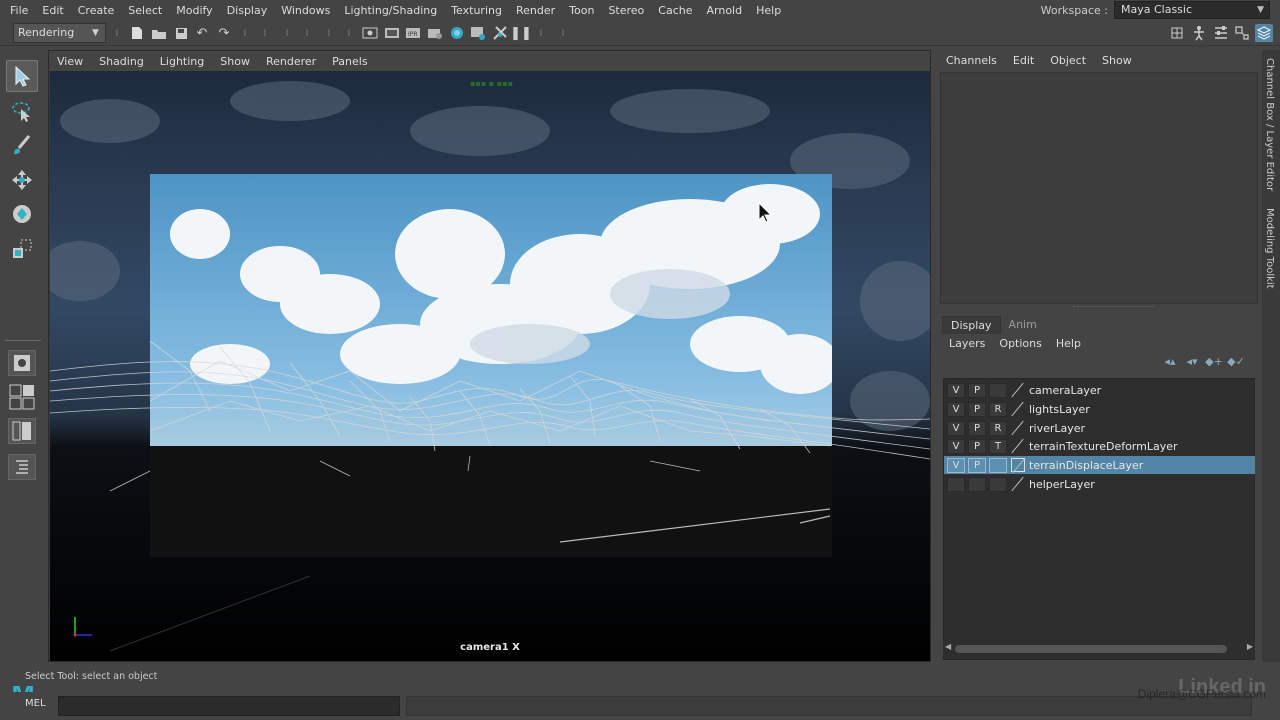 This screenshot has width=1280, height=720. I want to click on move-layer-up-icon: ◂▴, so click(1170, 361).